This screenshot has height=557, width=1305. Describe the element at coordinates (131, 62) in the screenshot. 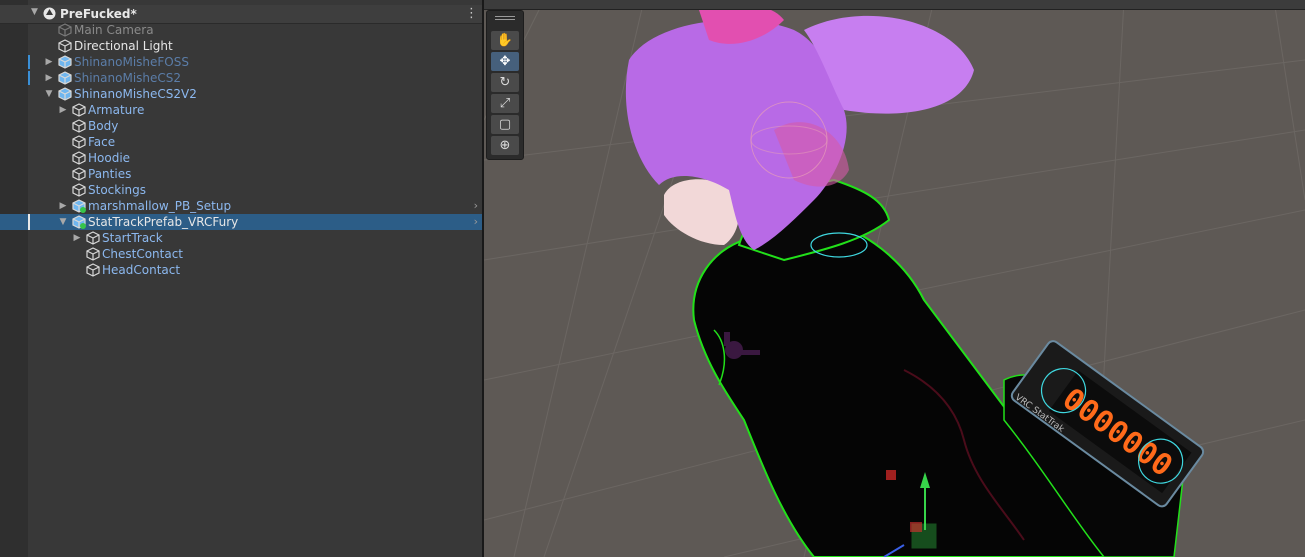

I see `hierarchy-item-label: ShinanoMisheFOSS` at that location.